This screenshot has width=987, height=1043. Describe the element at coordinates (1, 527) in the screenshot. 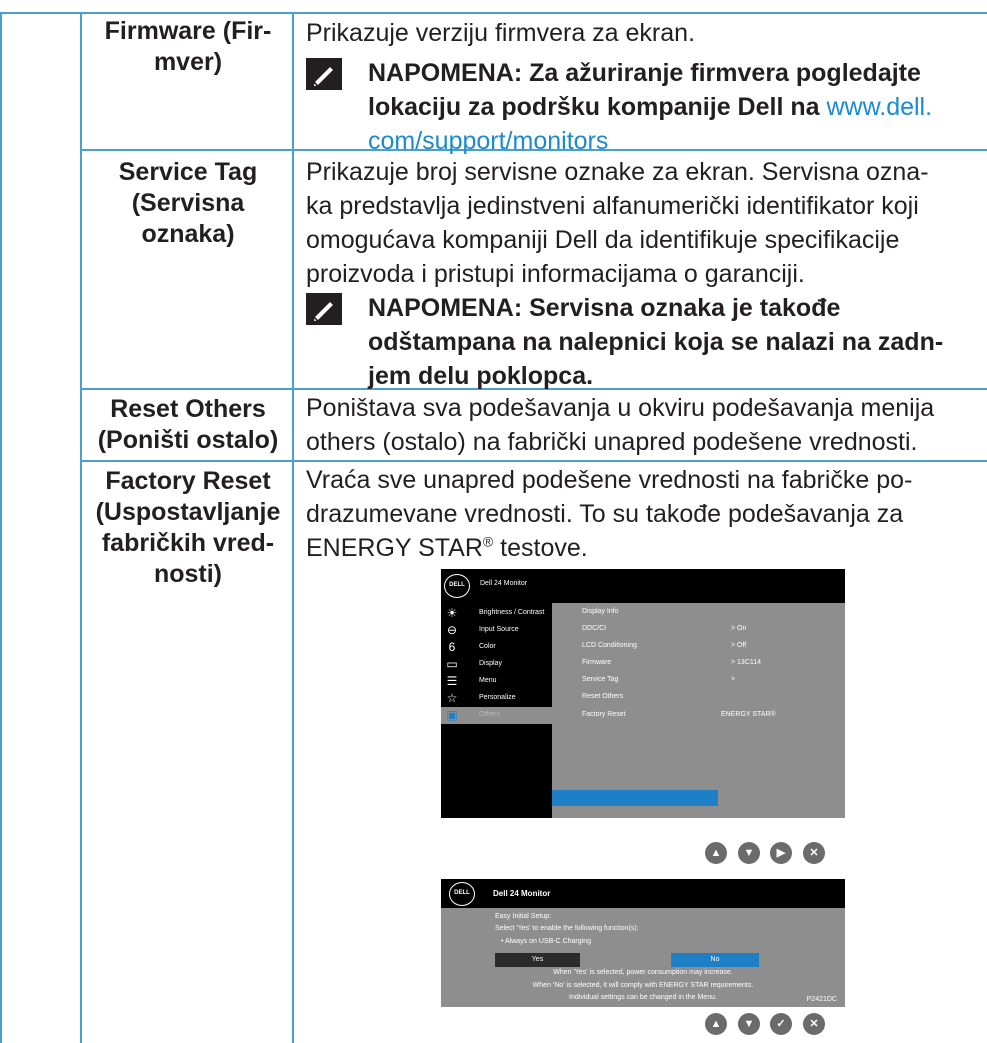

I see `table-border-left` at that location.